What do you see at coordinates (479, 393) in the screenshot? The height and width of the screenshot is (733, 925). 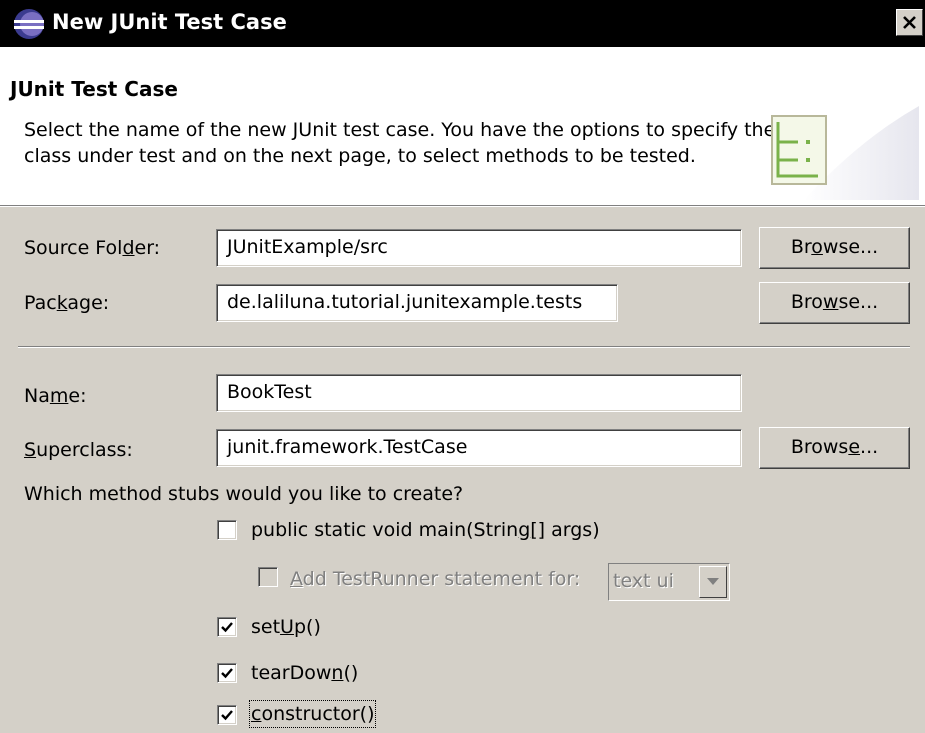 I see `name-input: BookTest` at bounding box center [479, 393].